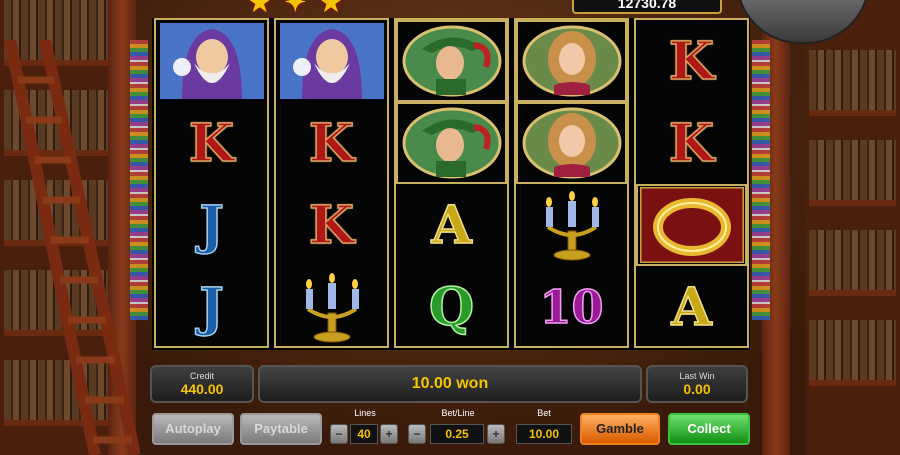 The image size is (900, 455). I want to click on game-logo: ★ ✦ ★, so click(408, 6).